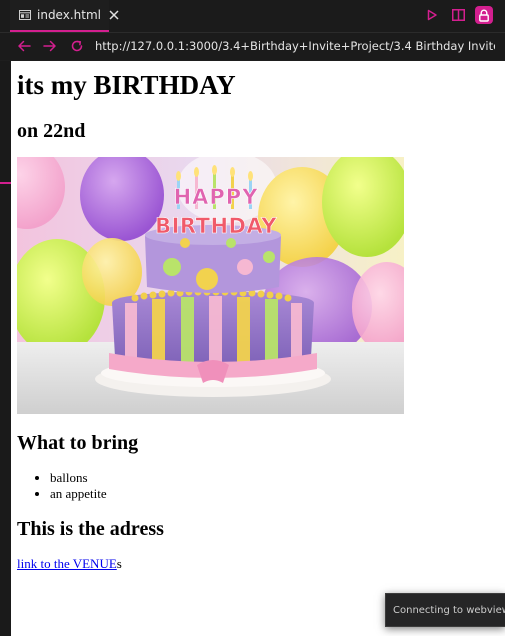  I want to click on tab-label: index.html, so click(69, 15).